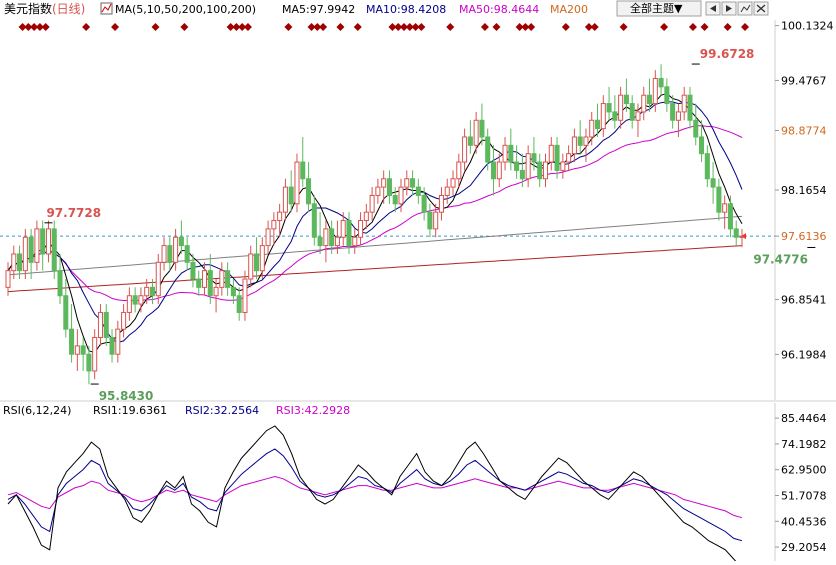 This screenshot has height=565, width=836. I want to click on ma50-value: MA50:98.4644, so click(499, 9).